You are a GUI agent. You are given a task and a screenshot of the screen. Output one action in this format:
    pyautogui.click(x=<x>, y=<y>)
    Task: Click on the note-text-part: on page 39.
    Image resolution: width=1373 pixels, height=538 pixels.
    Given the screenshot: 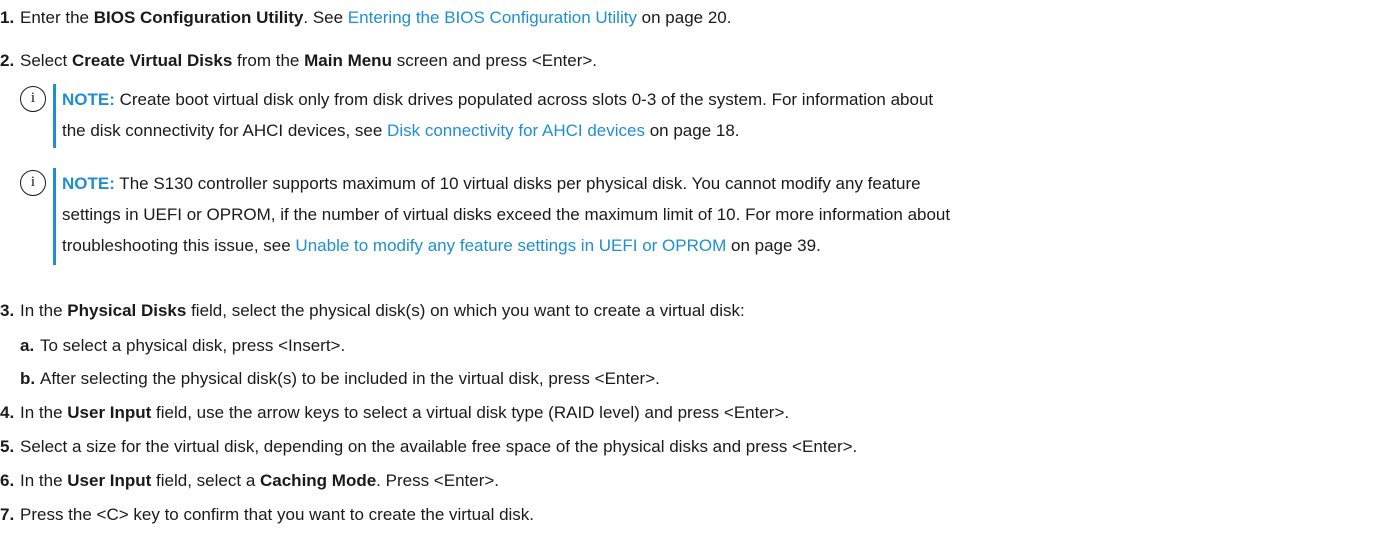 What is the action you would take?
    pyautogui.click(x=773, y=245)
    